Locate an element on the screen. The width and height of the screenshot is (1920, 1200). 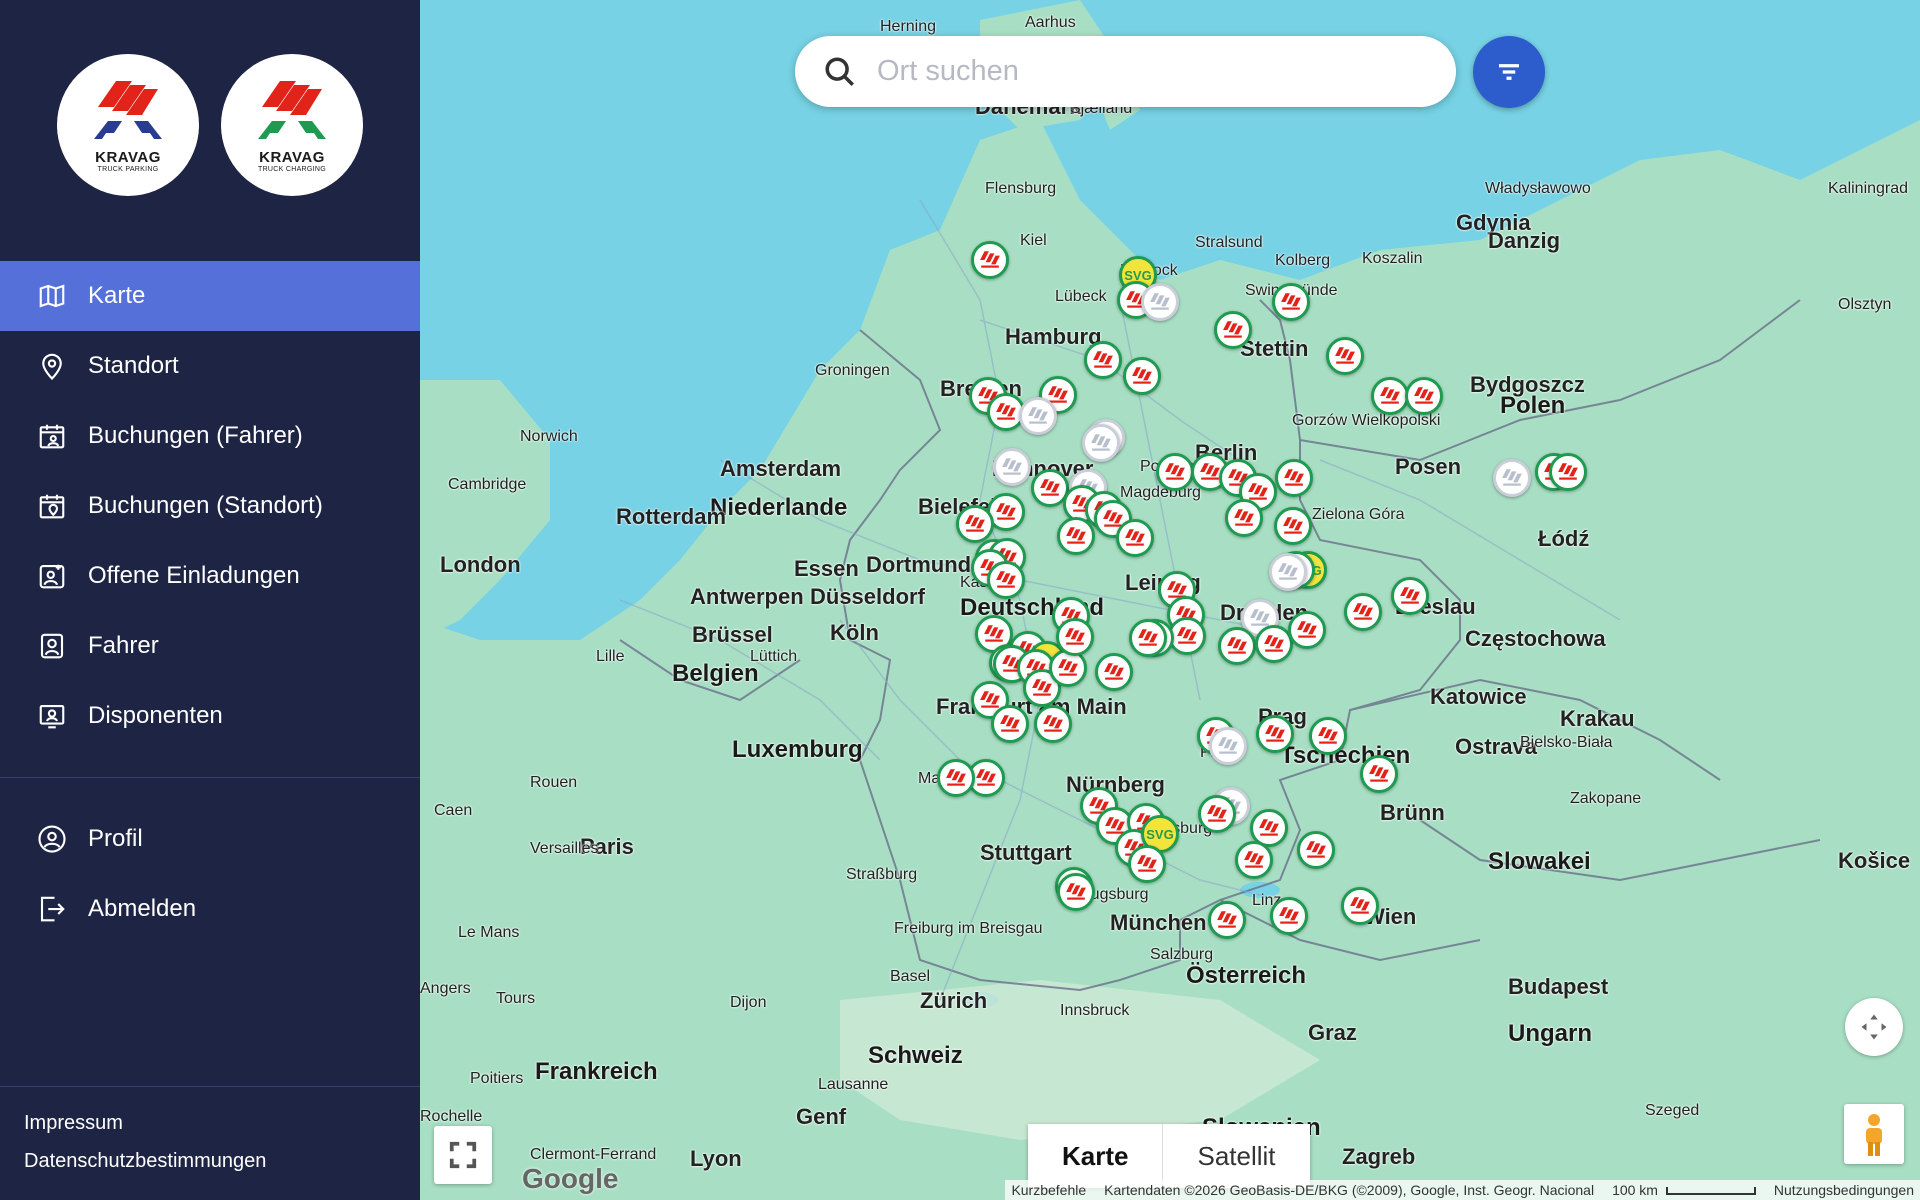
map-place-label: Władysławowo is located at coordinates (1538, 188).